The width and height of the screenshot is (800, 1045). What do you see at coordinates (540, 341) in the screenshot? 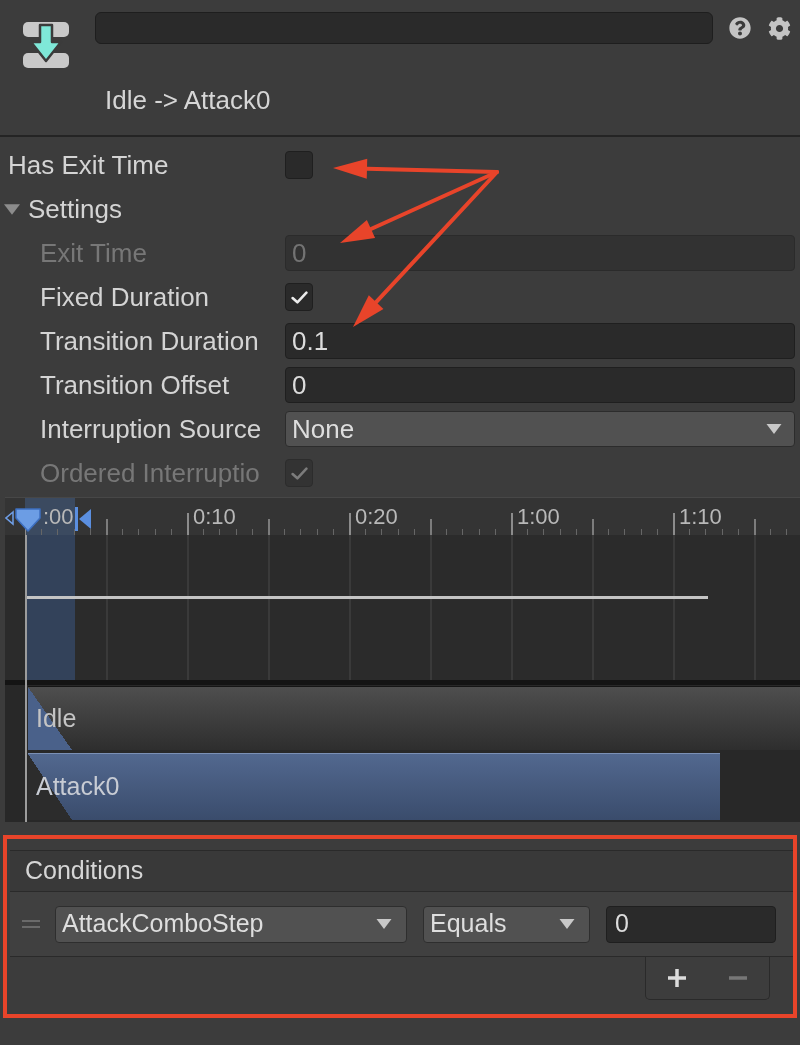
I see `number-field: 0.1` at bounding box center [540, 341].